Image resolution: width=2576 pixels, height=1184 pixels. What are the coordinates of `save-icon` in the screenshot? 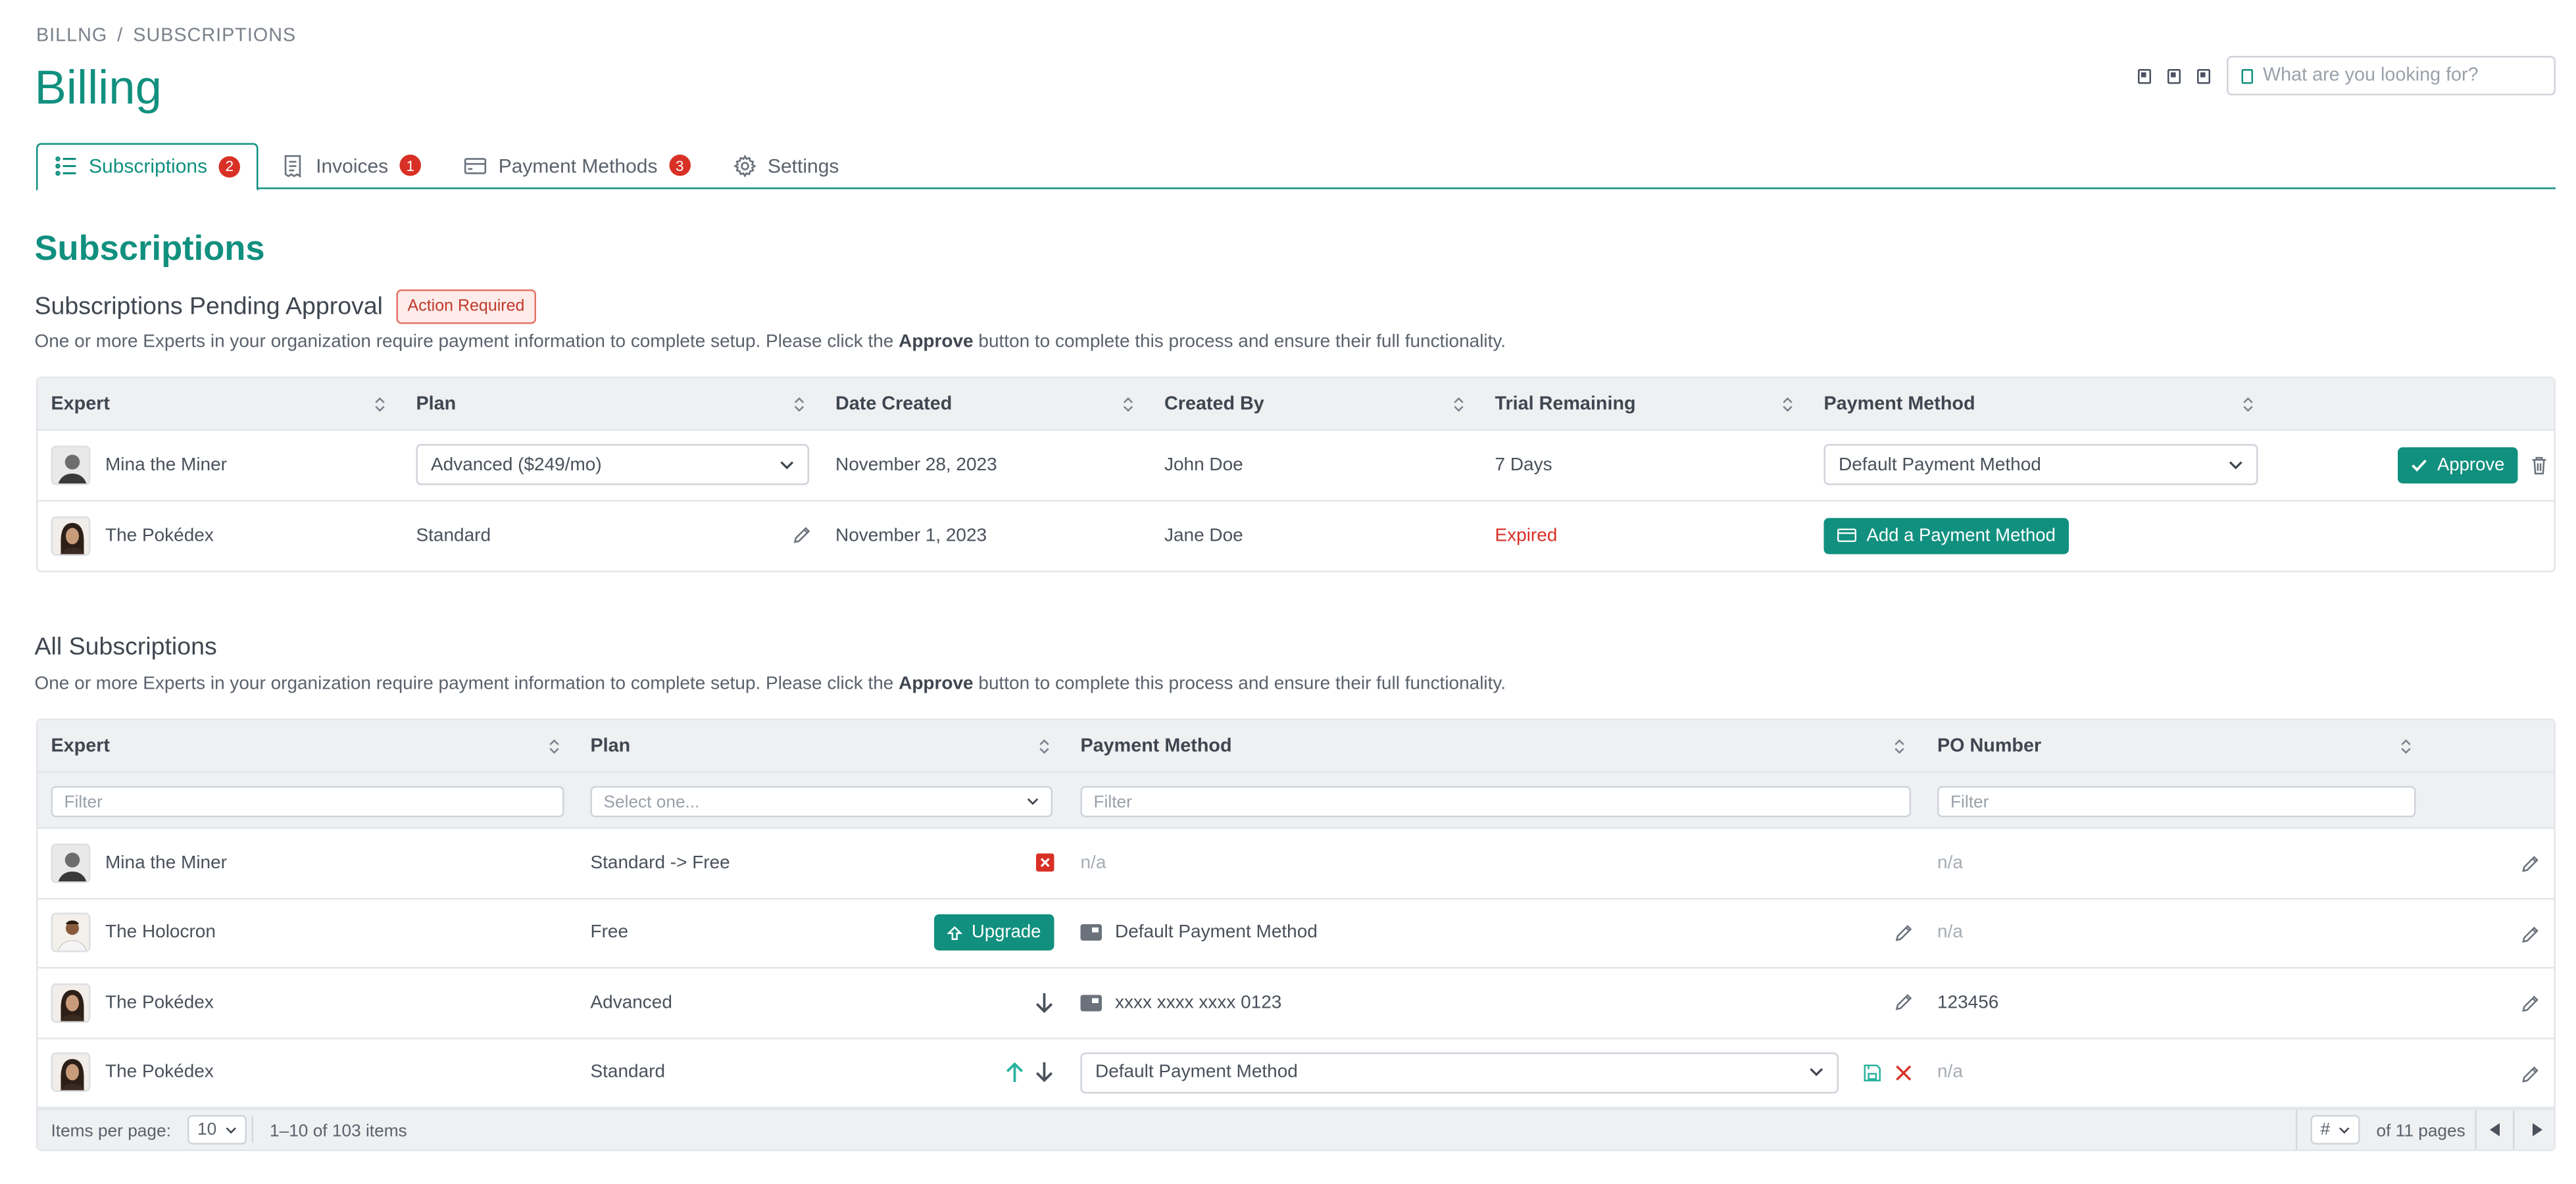 It's located at (1873, 1073).